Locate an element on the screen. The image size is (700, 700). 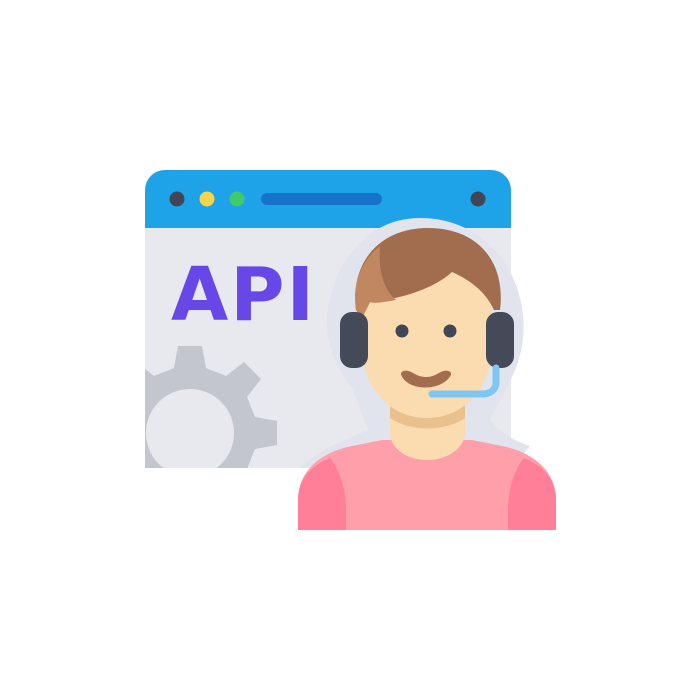
left-eye is located at coordinates (402, 331).